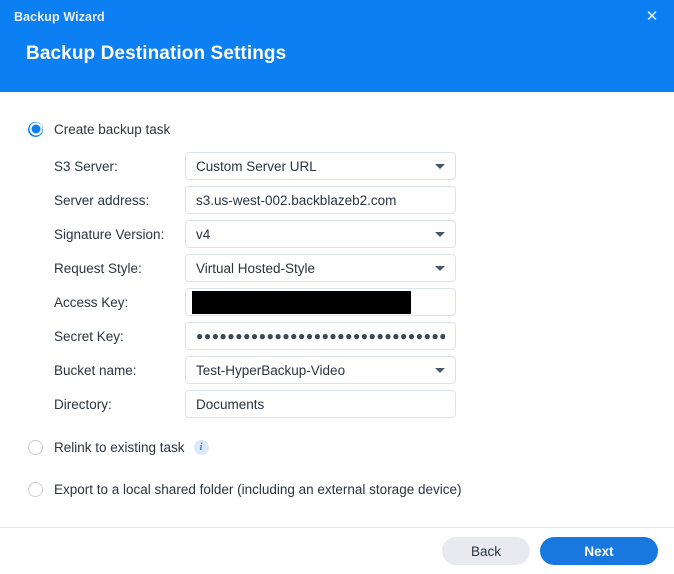 This screenshot has height=574, width=674. Describe the element at coordinates (301, 302) in the screenshot. I see `redaction-overlay-access-key` at that location.